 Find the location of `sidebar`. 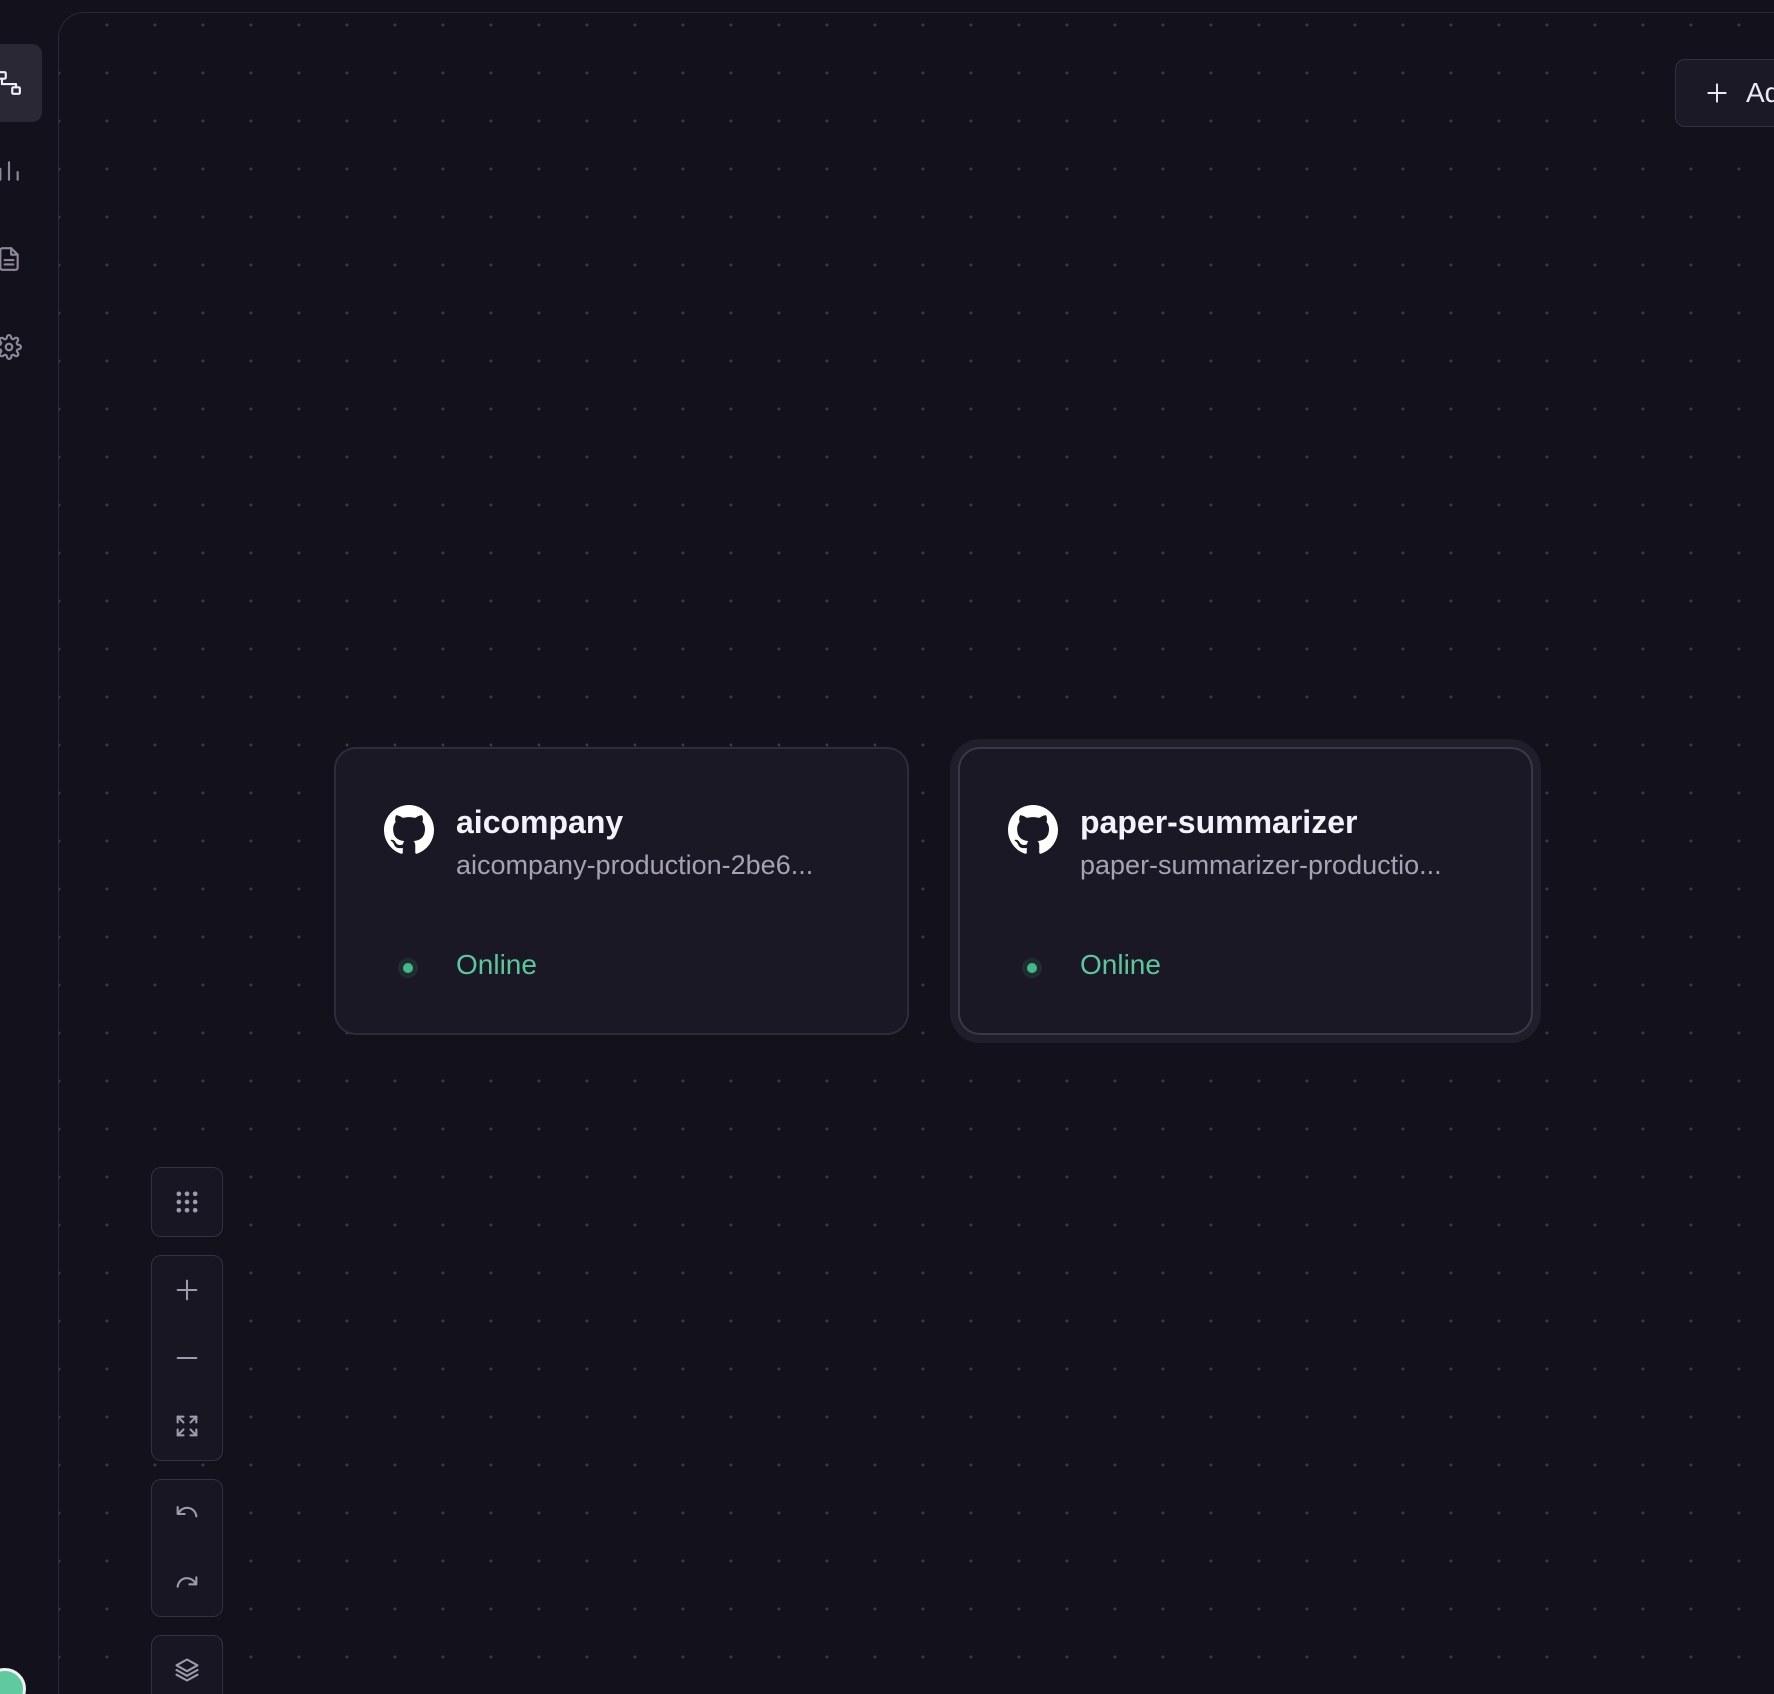

sidebar is located at coordinates (29, 847).